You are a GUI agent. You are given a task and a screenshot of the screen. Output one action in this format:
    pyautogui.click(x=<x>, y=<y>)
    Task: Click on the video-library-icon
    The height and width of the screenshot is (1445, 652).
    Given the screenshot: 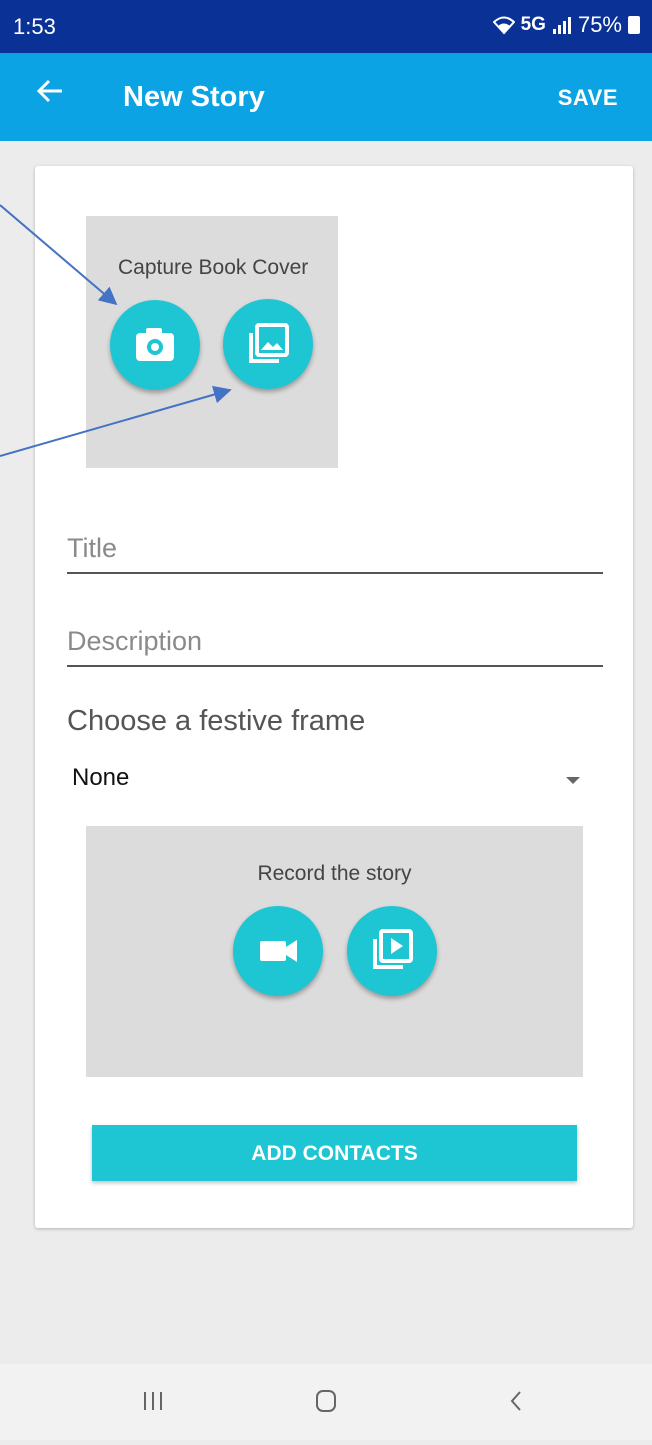 What is the action you would take?
    pyautogui.click(x=393, y=949)
    